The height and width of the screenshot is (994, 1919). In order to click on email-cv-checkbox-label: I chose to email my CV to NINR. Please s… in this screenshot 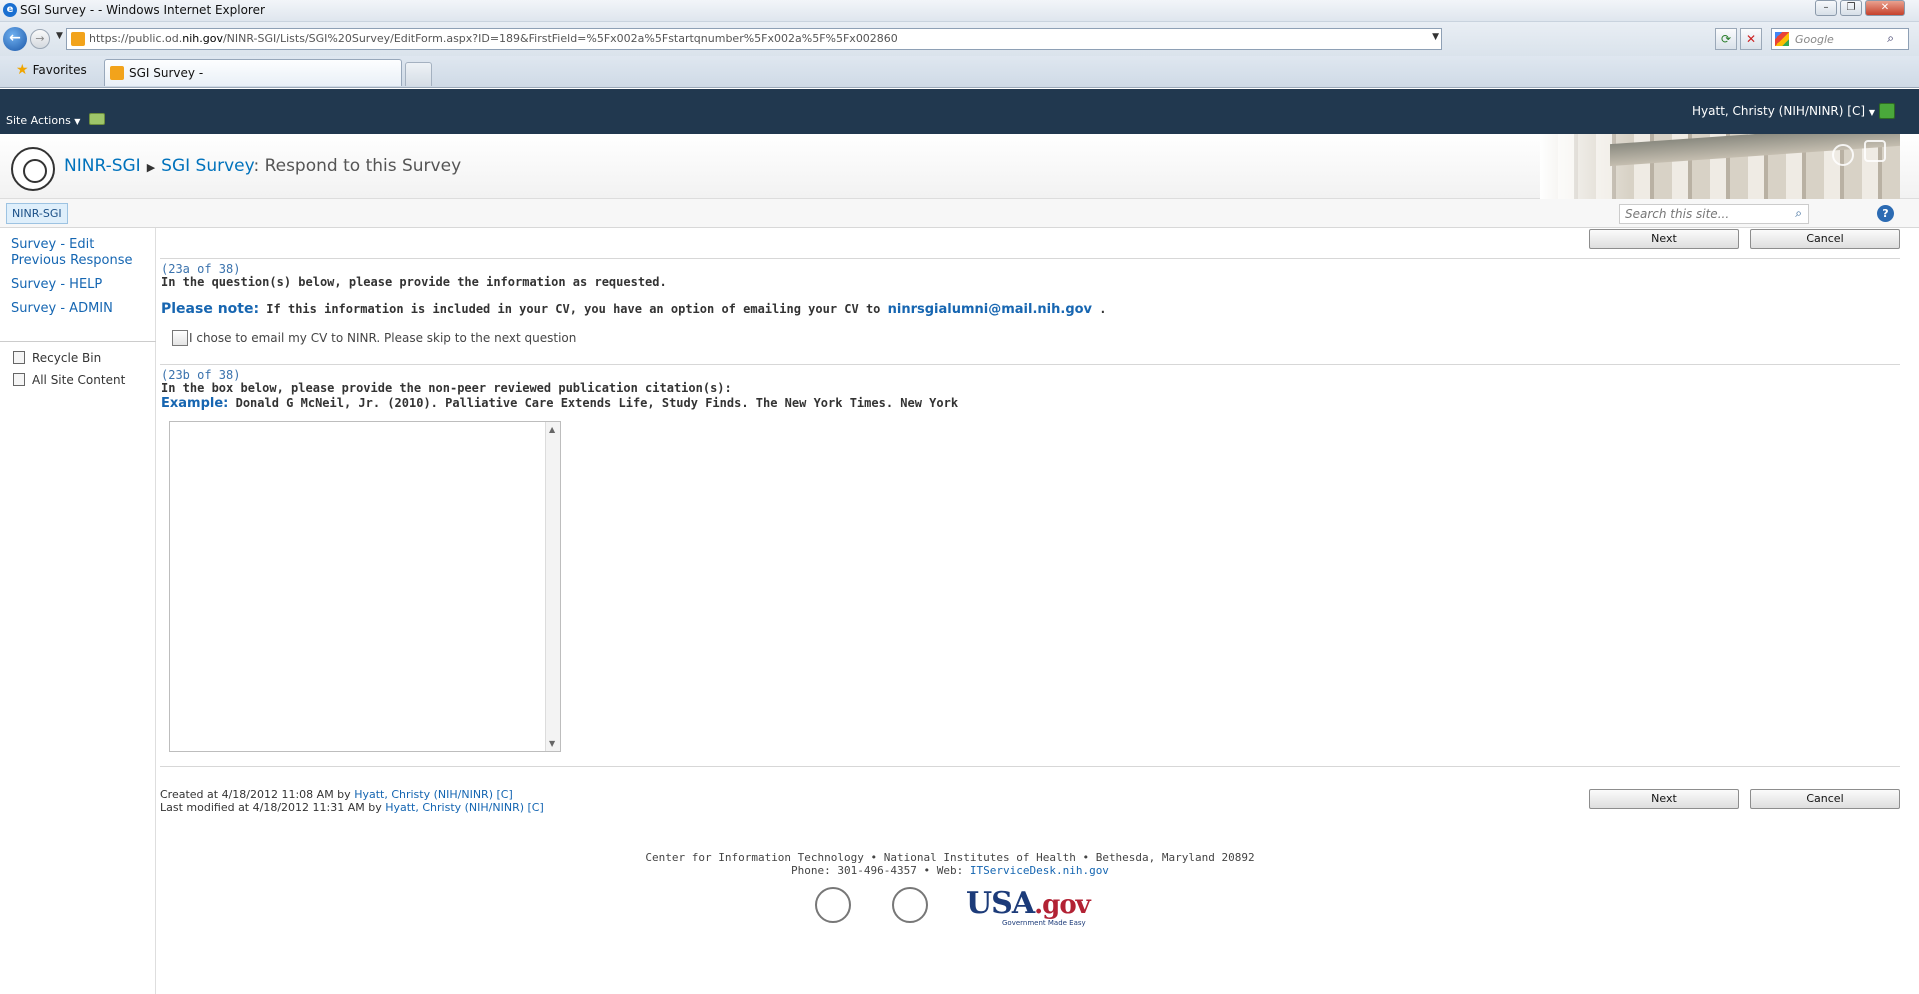, I will do `click(383, 338)`.